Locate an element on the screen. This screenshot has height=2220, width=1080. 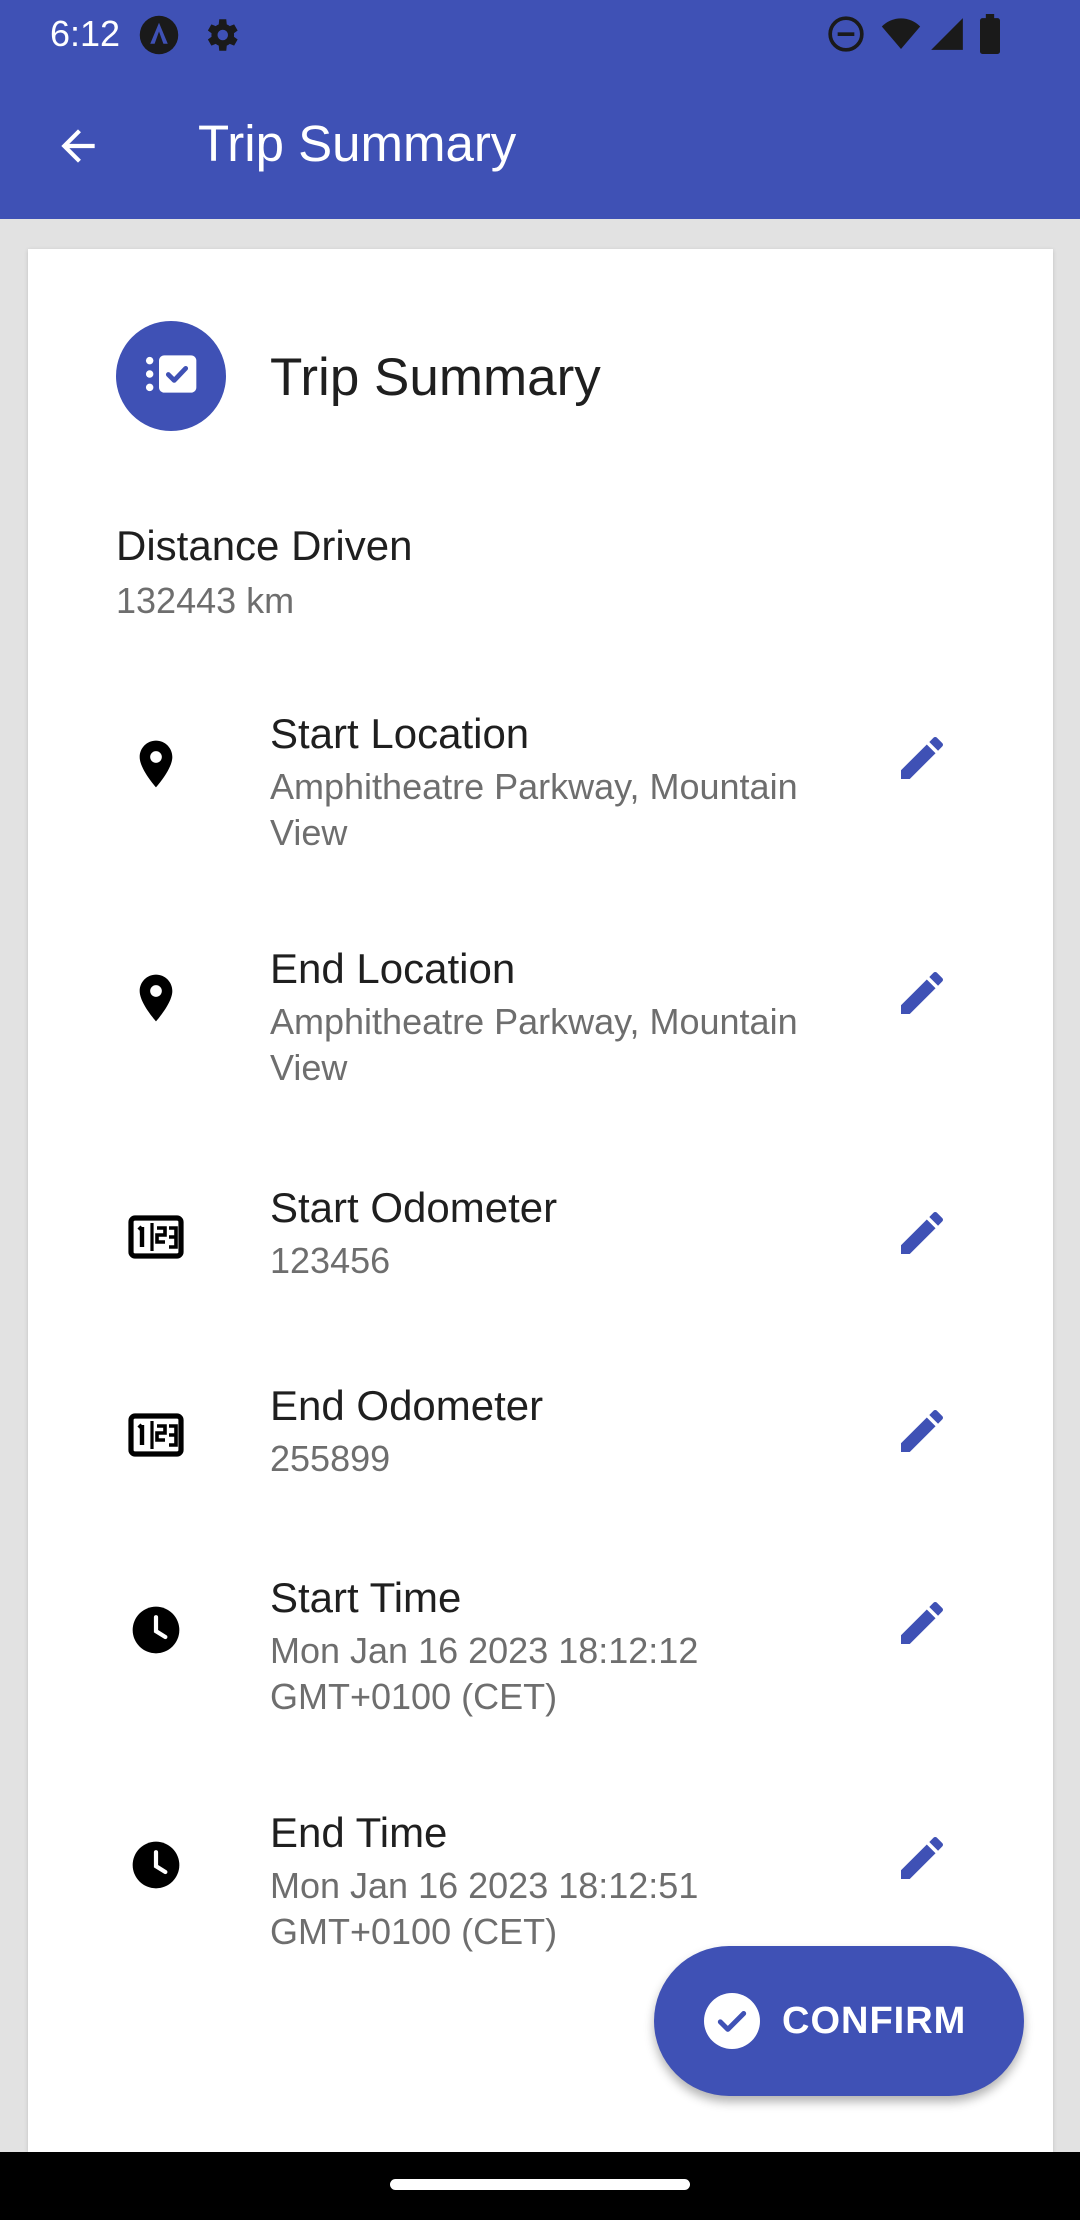
confirm-button: CONFIRM is located at coordinates (839, 2021).